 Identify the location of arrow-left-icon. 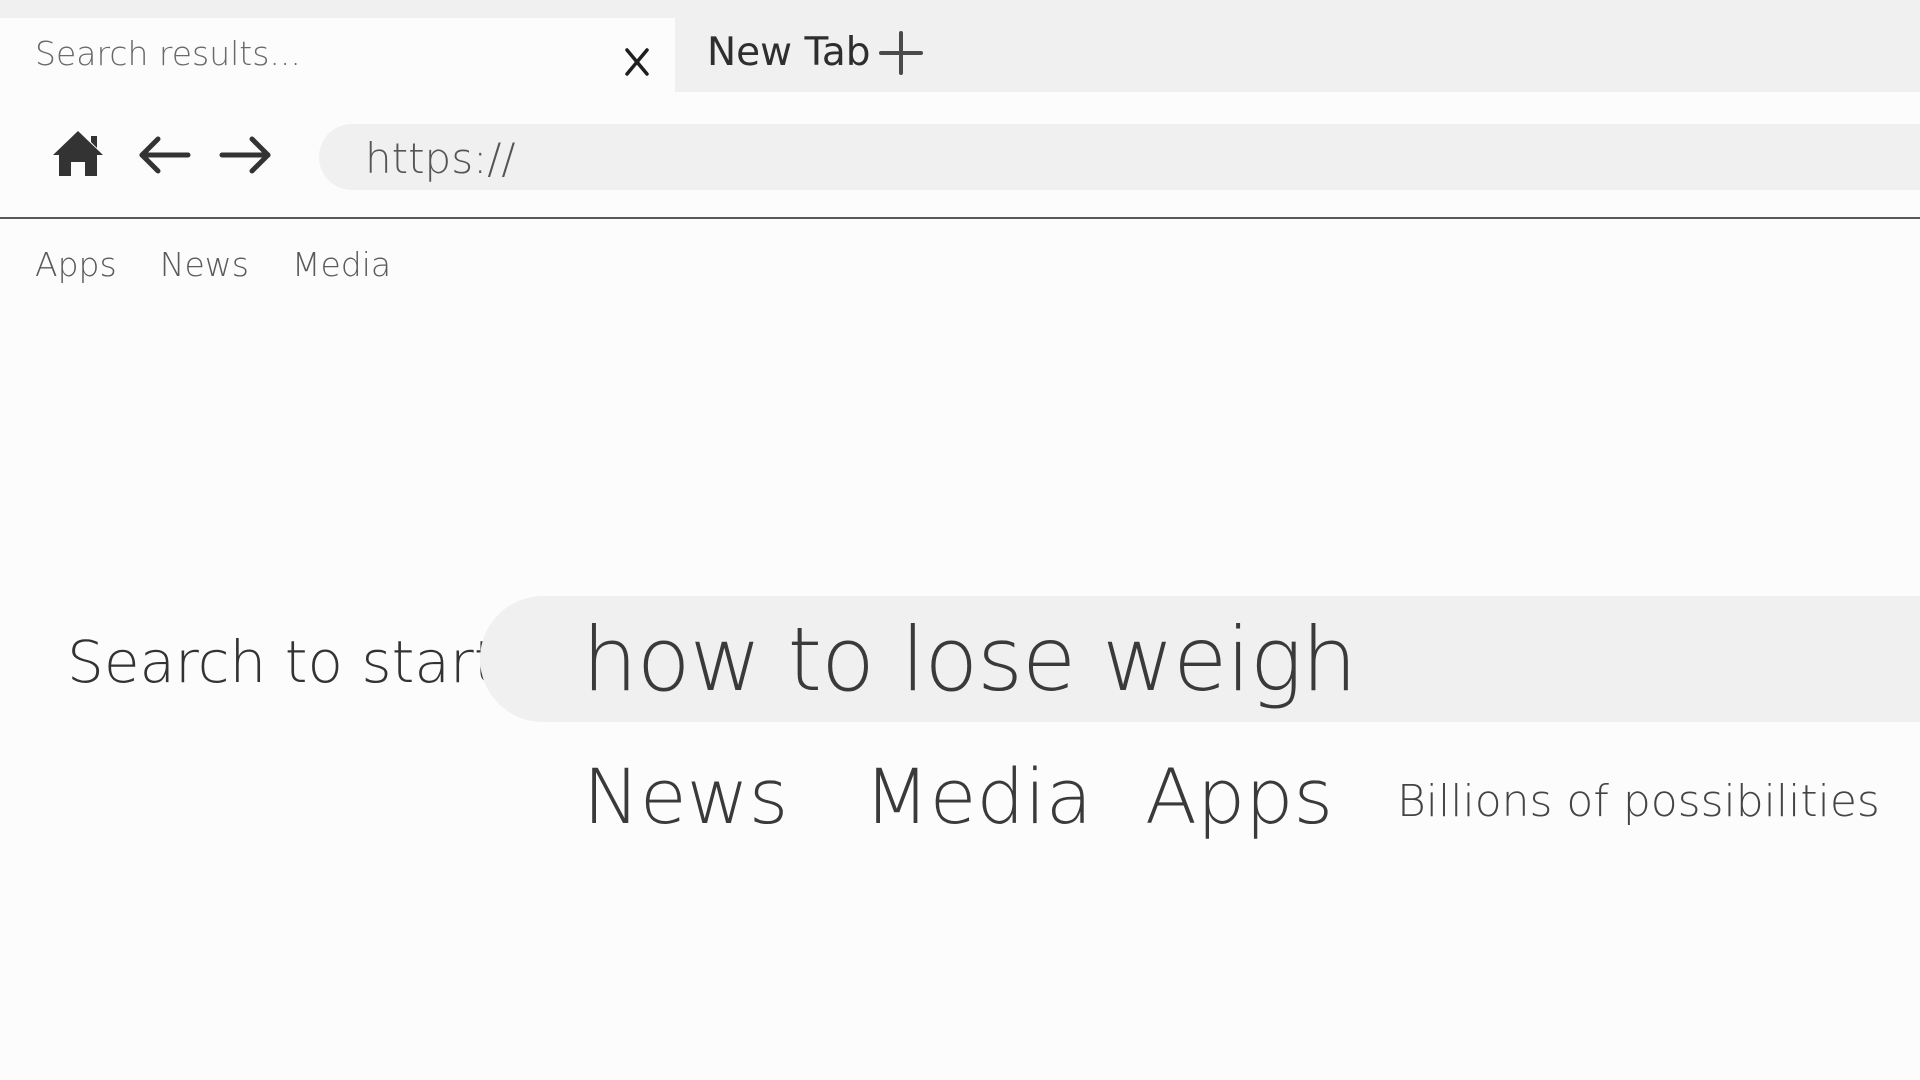
(164, 155).